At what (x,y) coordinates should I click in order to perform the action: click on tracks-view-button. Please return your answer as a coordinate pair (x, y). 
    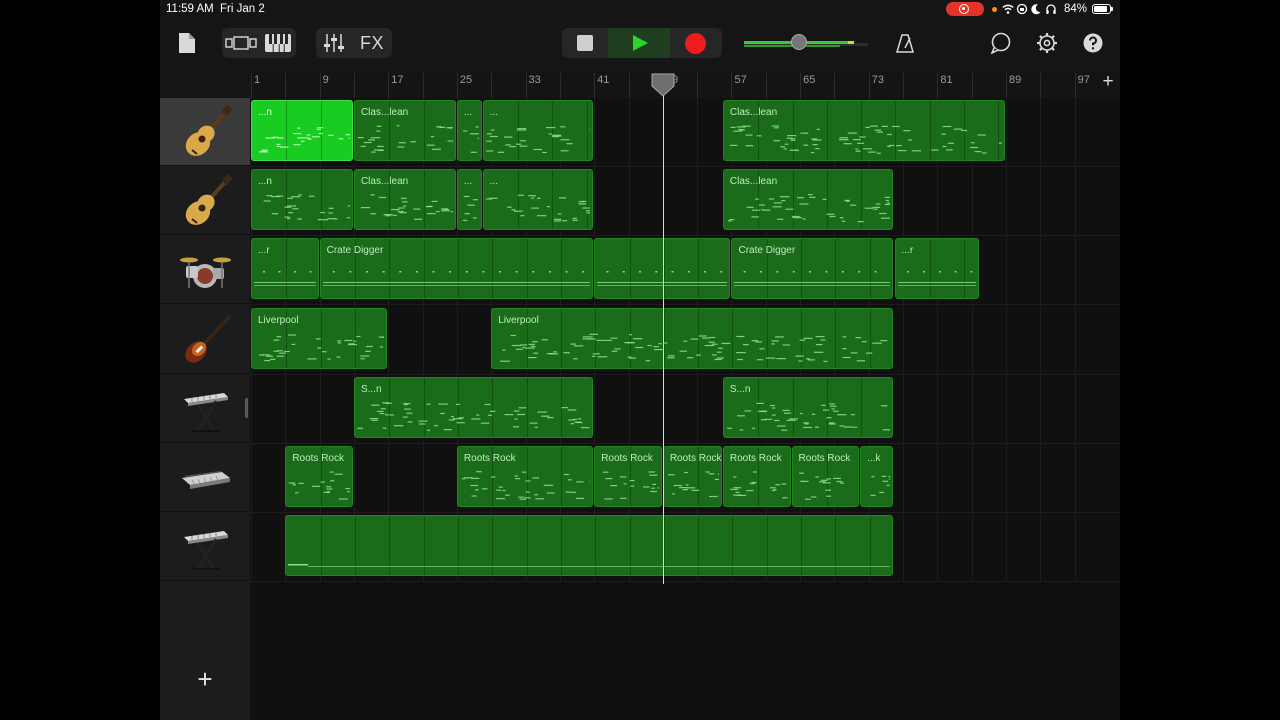
    Looking at the image, I should click on (241, 43).